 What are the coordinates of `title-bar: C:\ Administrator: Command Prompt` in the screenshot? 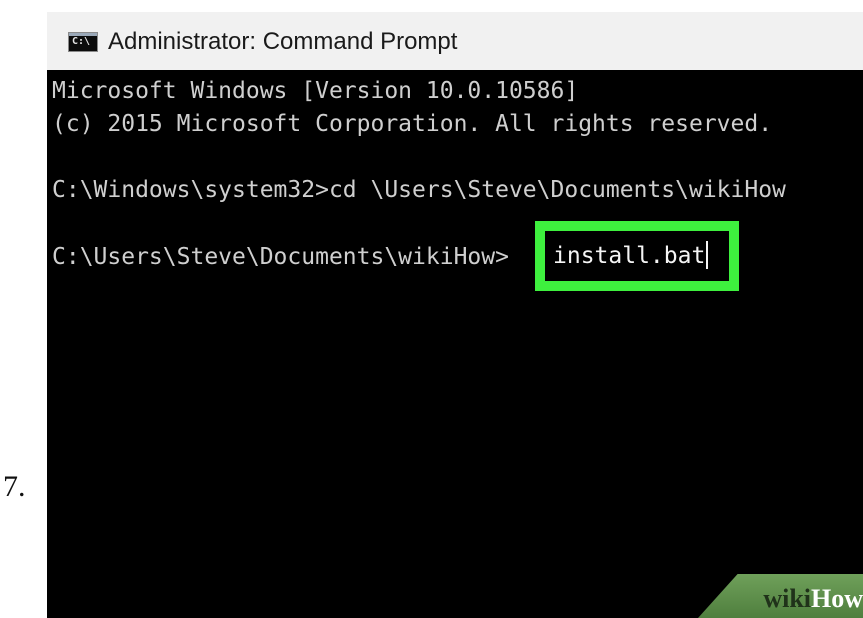 It's located at (455, 41).